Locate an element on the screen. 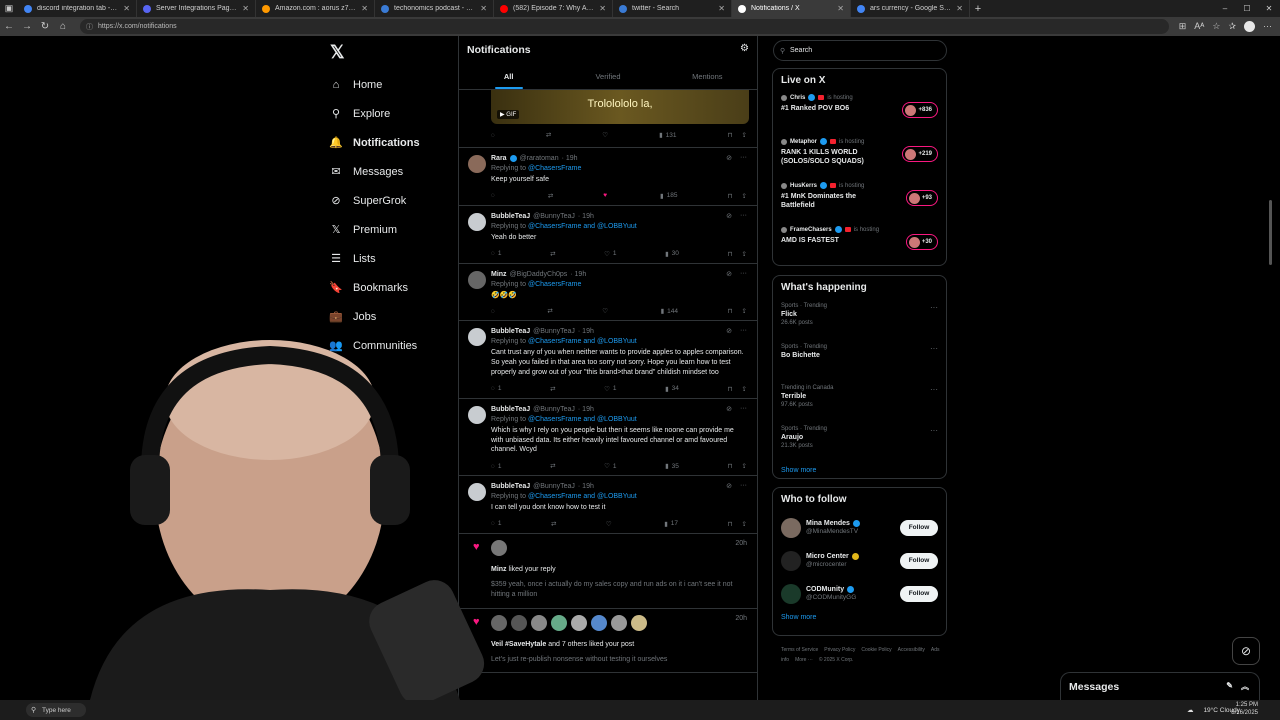 Image resolution: width=1280 pixels, height=720 pixels. show-more-link: Show more is located at coordinates (859, 472).